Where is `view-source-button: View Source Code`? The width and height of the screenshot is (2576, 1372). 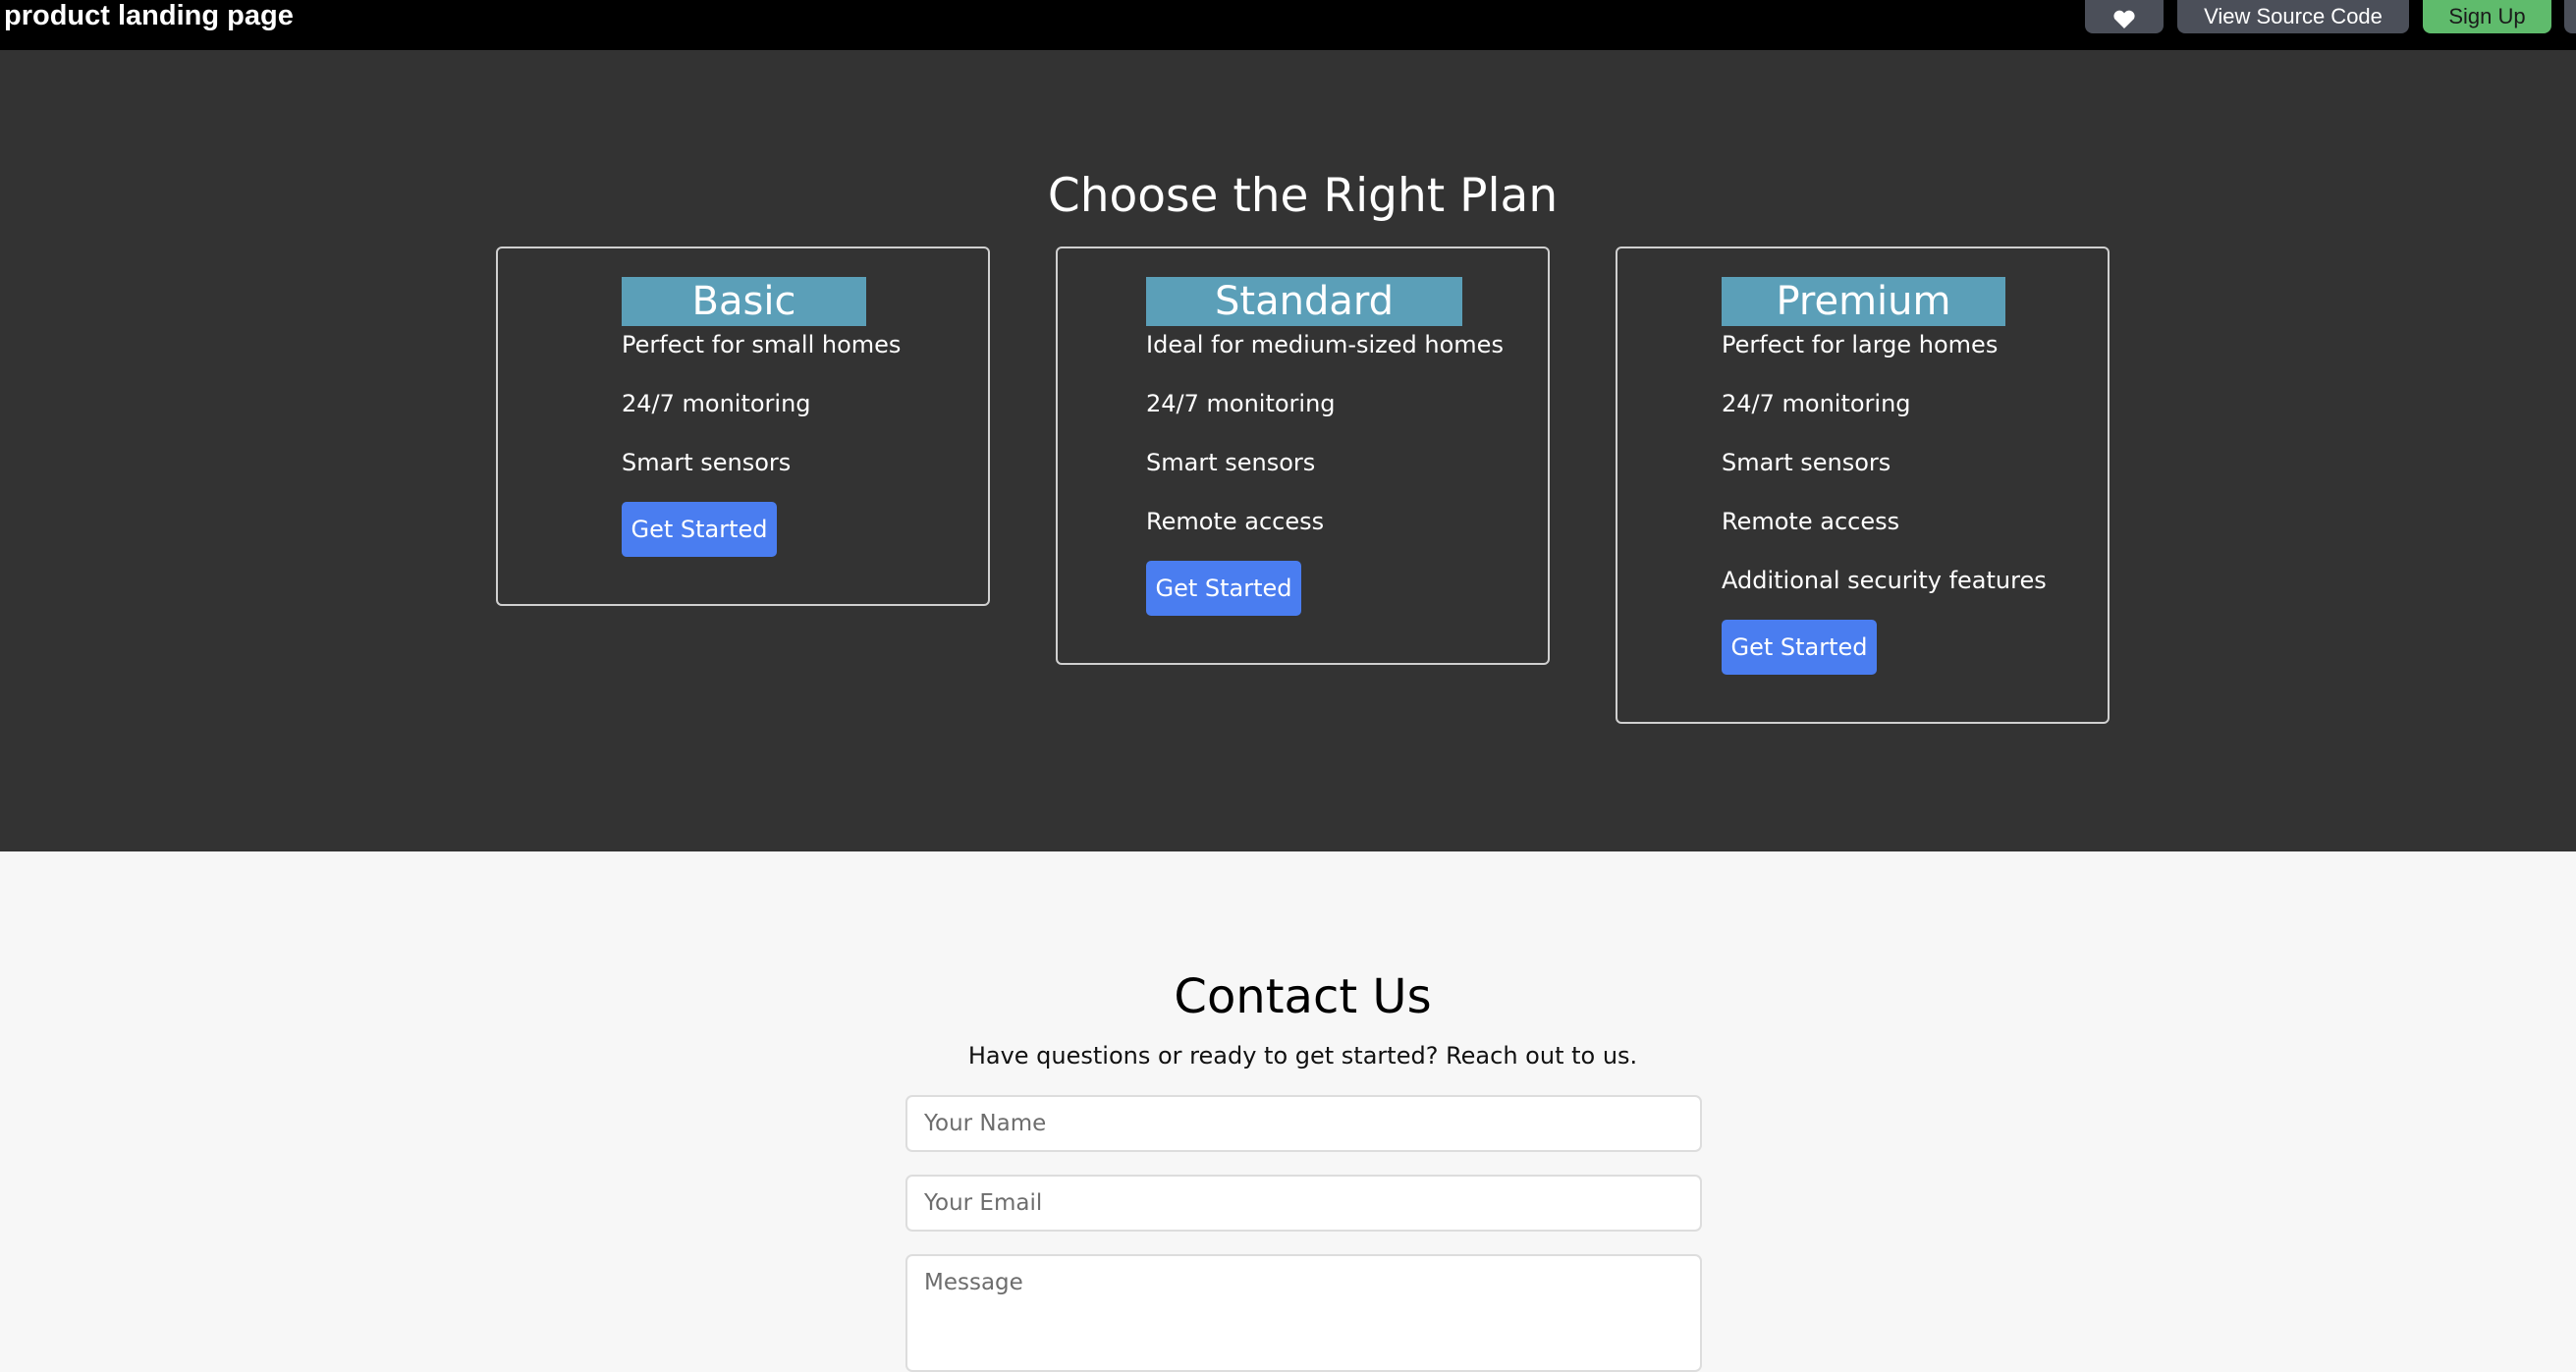
view-source-button: View Source Code is located at coordinates (2293, 16).